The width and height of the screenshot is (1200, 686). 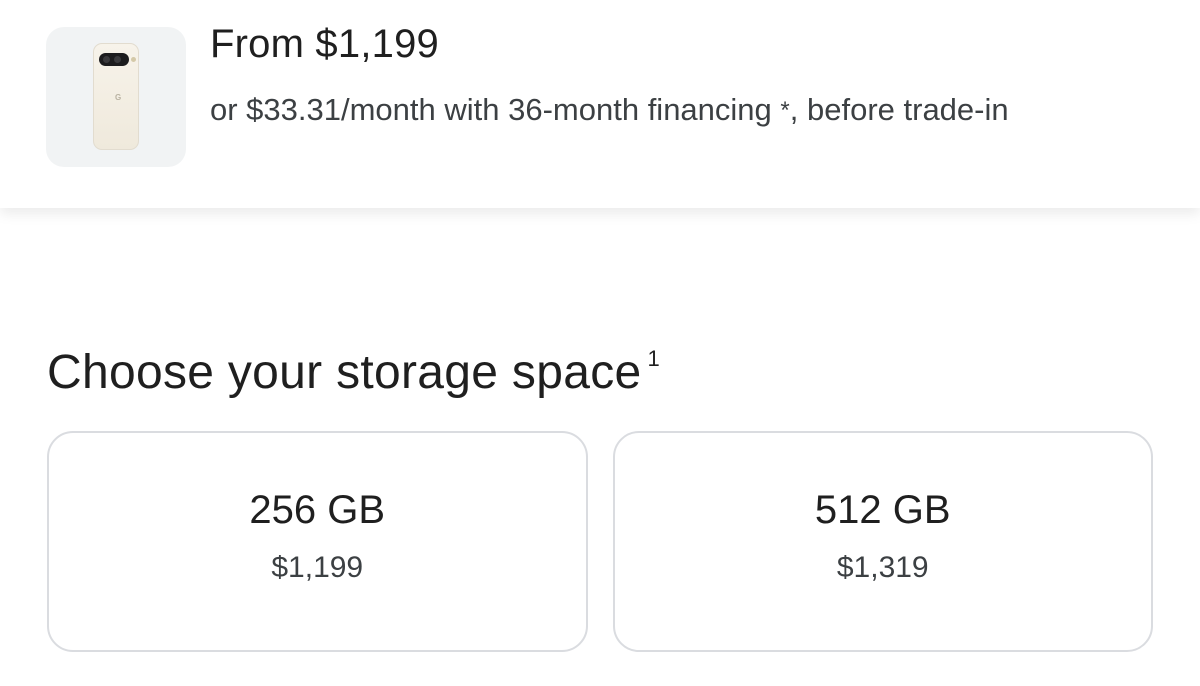 I want to click on phone-thumbnail-icon: G, so click(x=116, y=96).